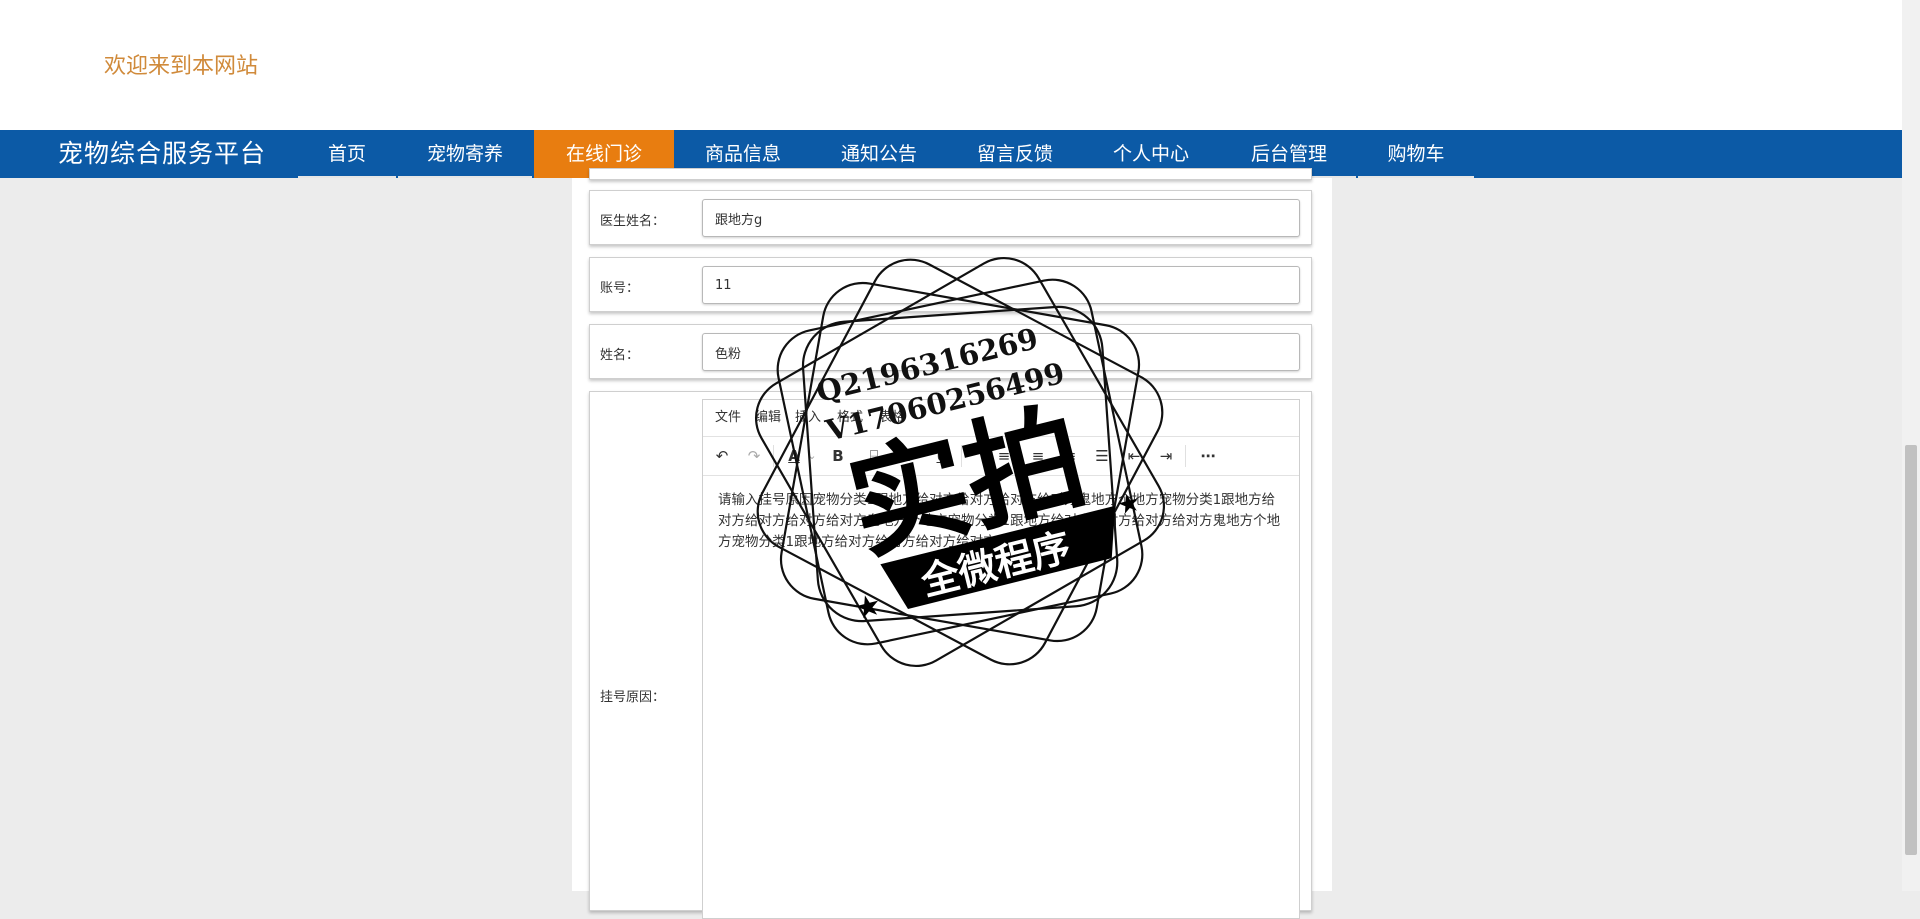  Describe the element at coordinates (620, 288) in the screenshot. I see `account-label: 账号：` at that location.